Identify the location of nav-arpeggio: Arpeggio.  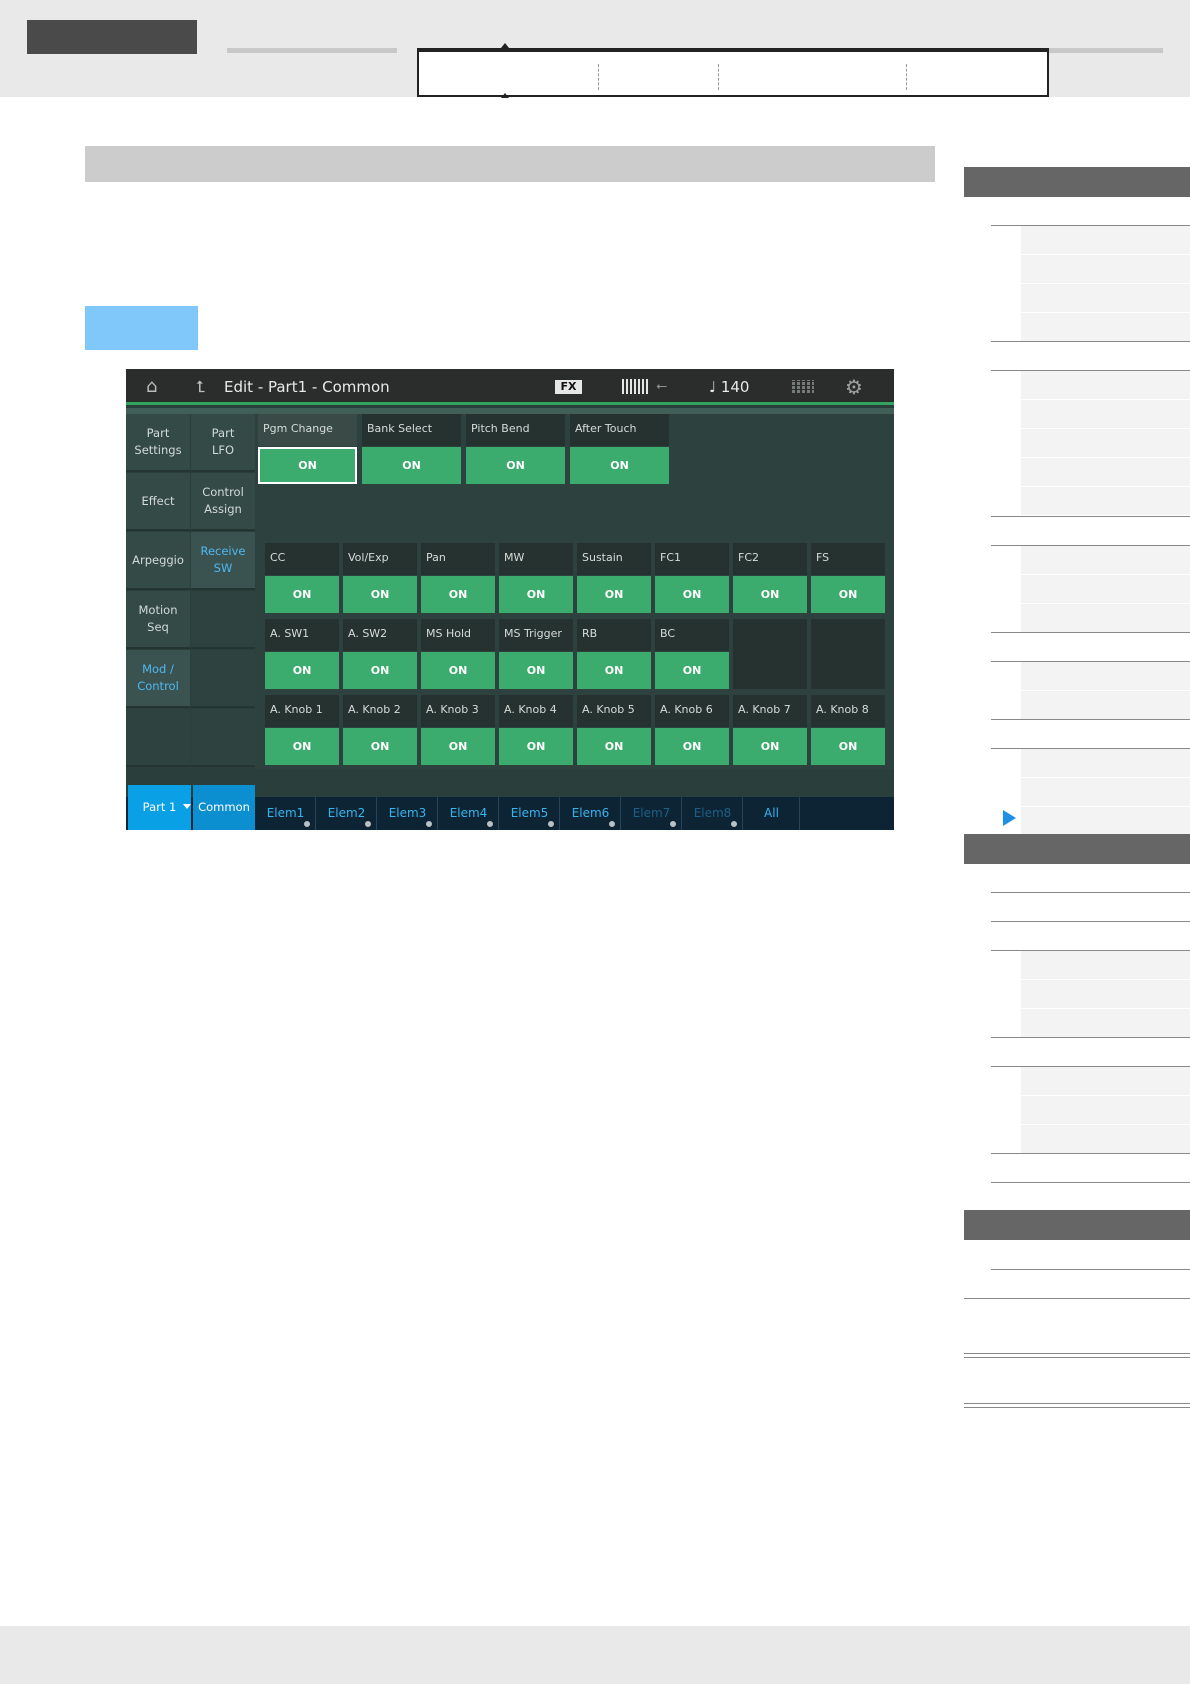
(158, 561).